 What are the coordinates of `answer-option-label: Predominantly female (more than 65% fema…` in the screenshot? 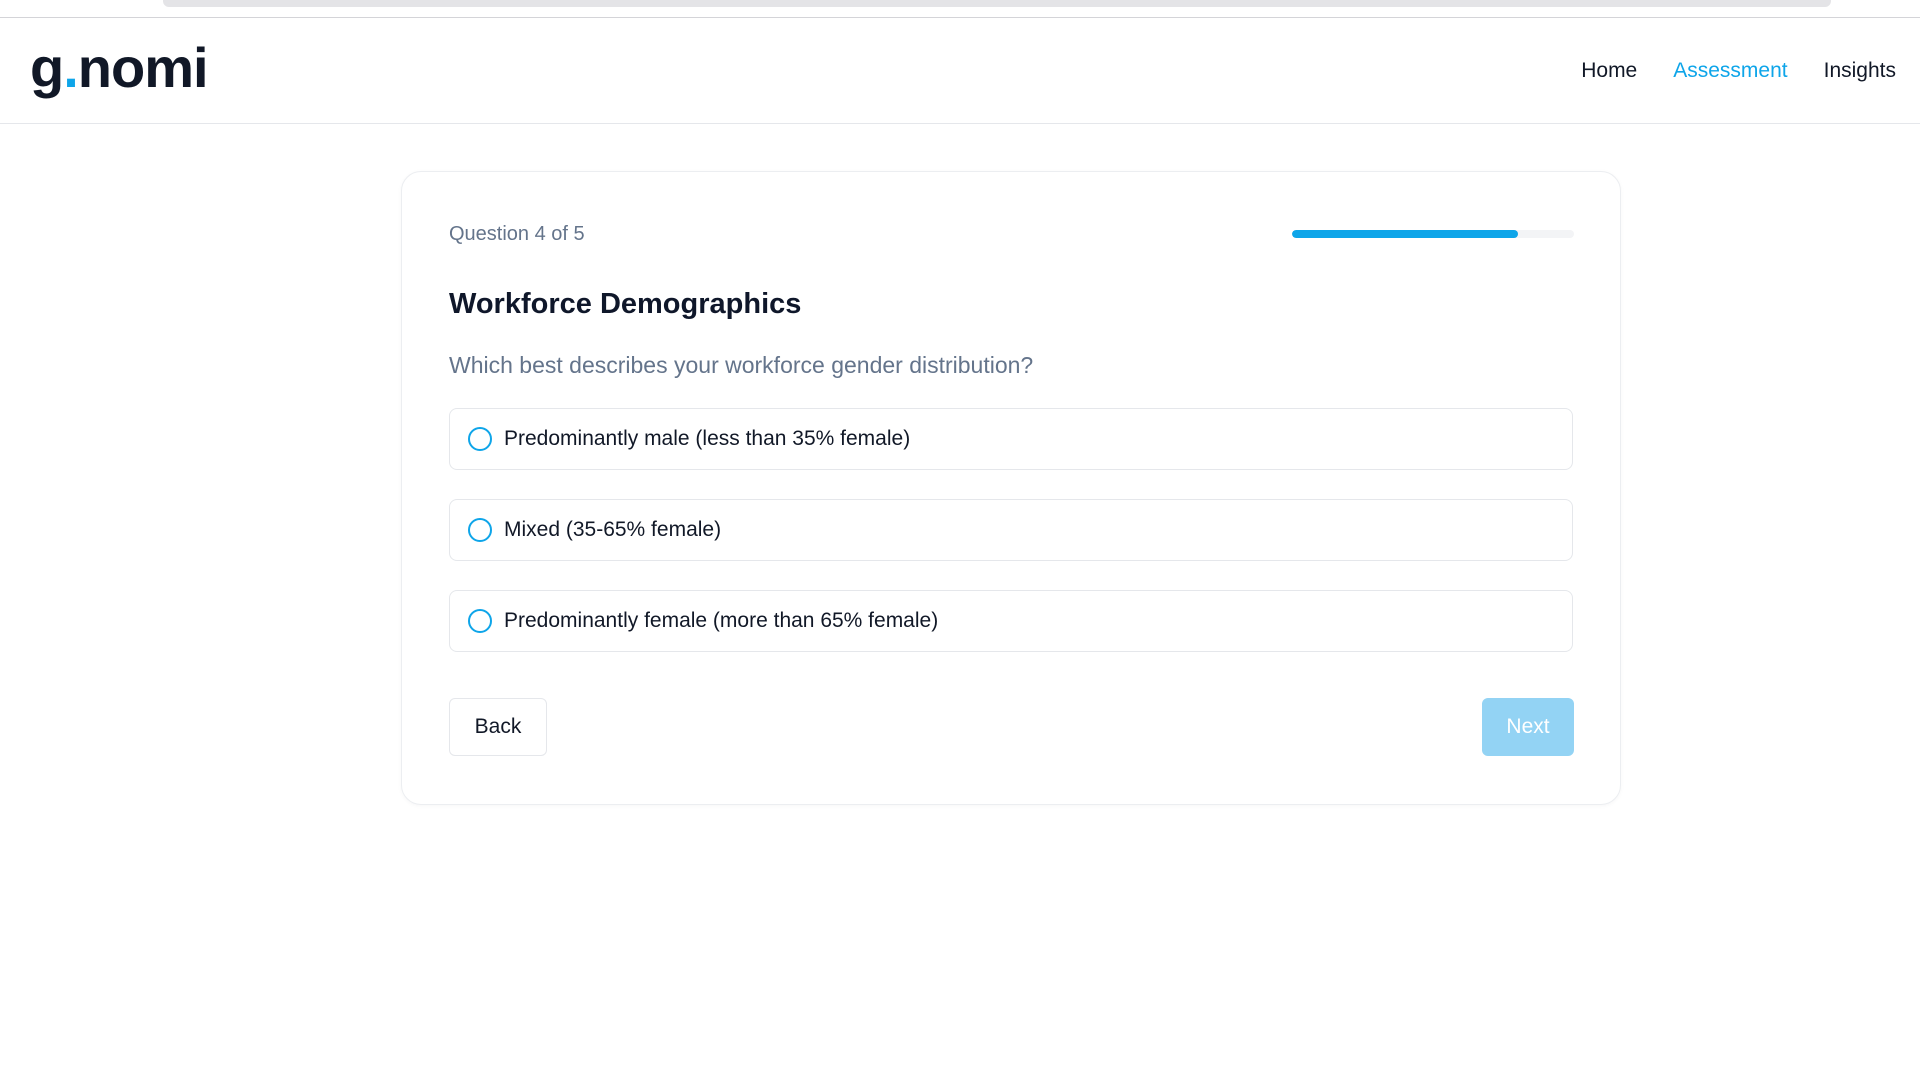 It's located at (721, 620).